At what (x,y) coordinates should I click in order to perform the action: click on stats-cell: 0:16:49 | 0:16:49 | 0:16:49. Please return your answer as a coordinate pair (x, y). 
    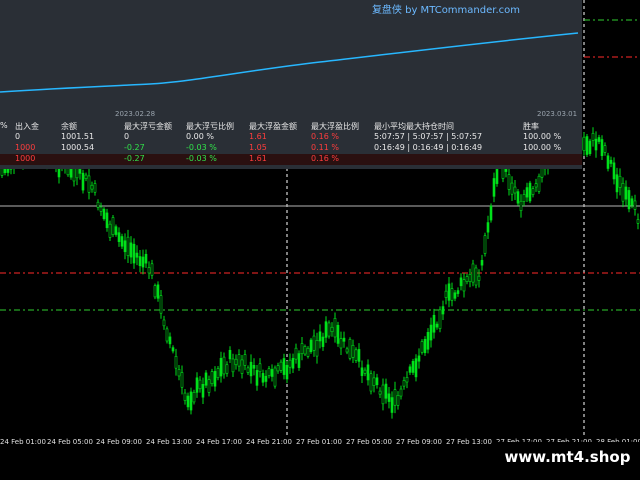
    Looking at the image, I should click on (428, 147).